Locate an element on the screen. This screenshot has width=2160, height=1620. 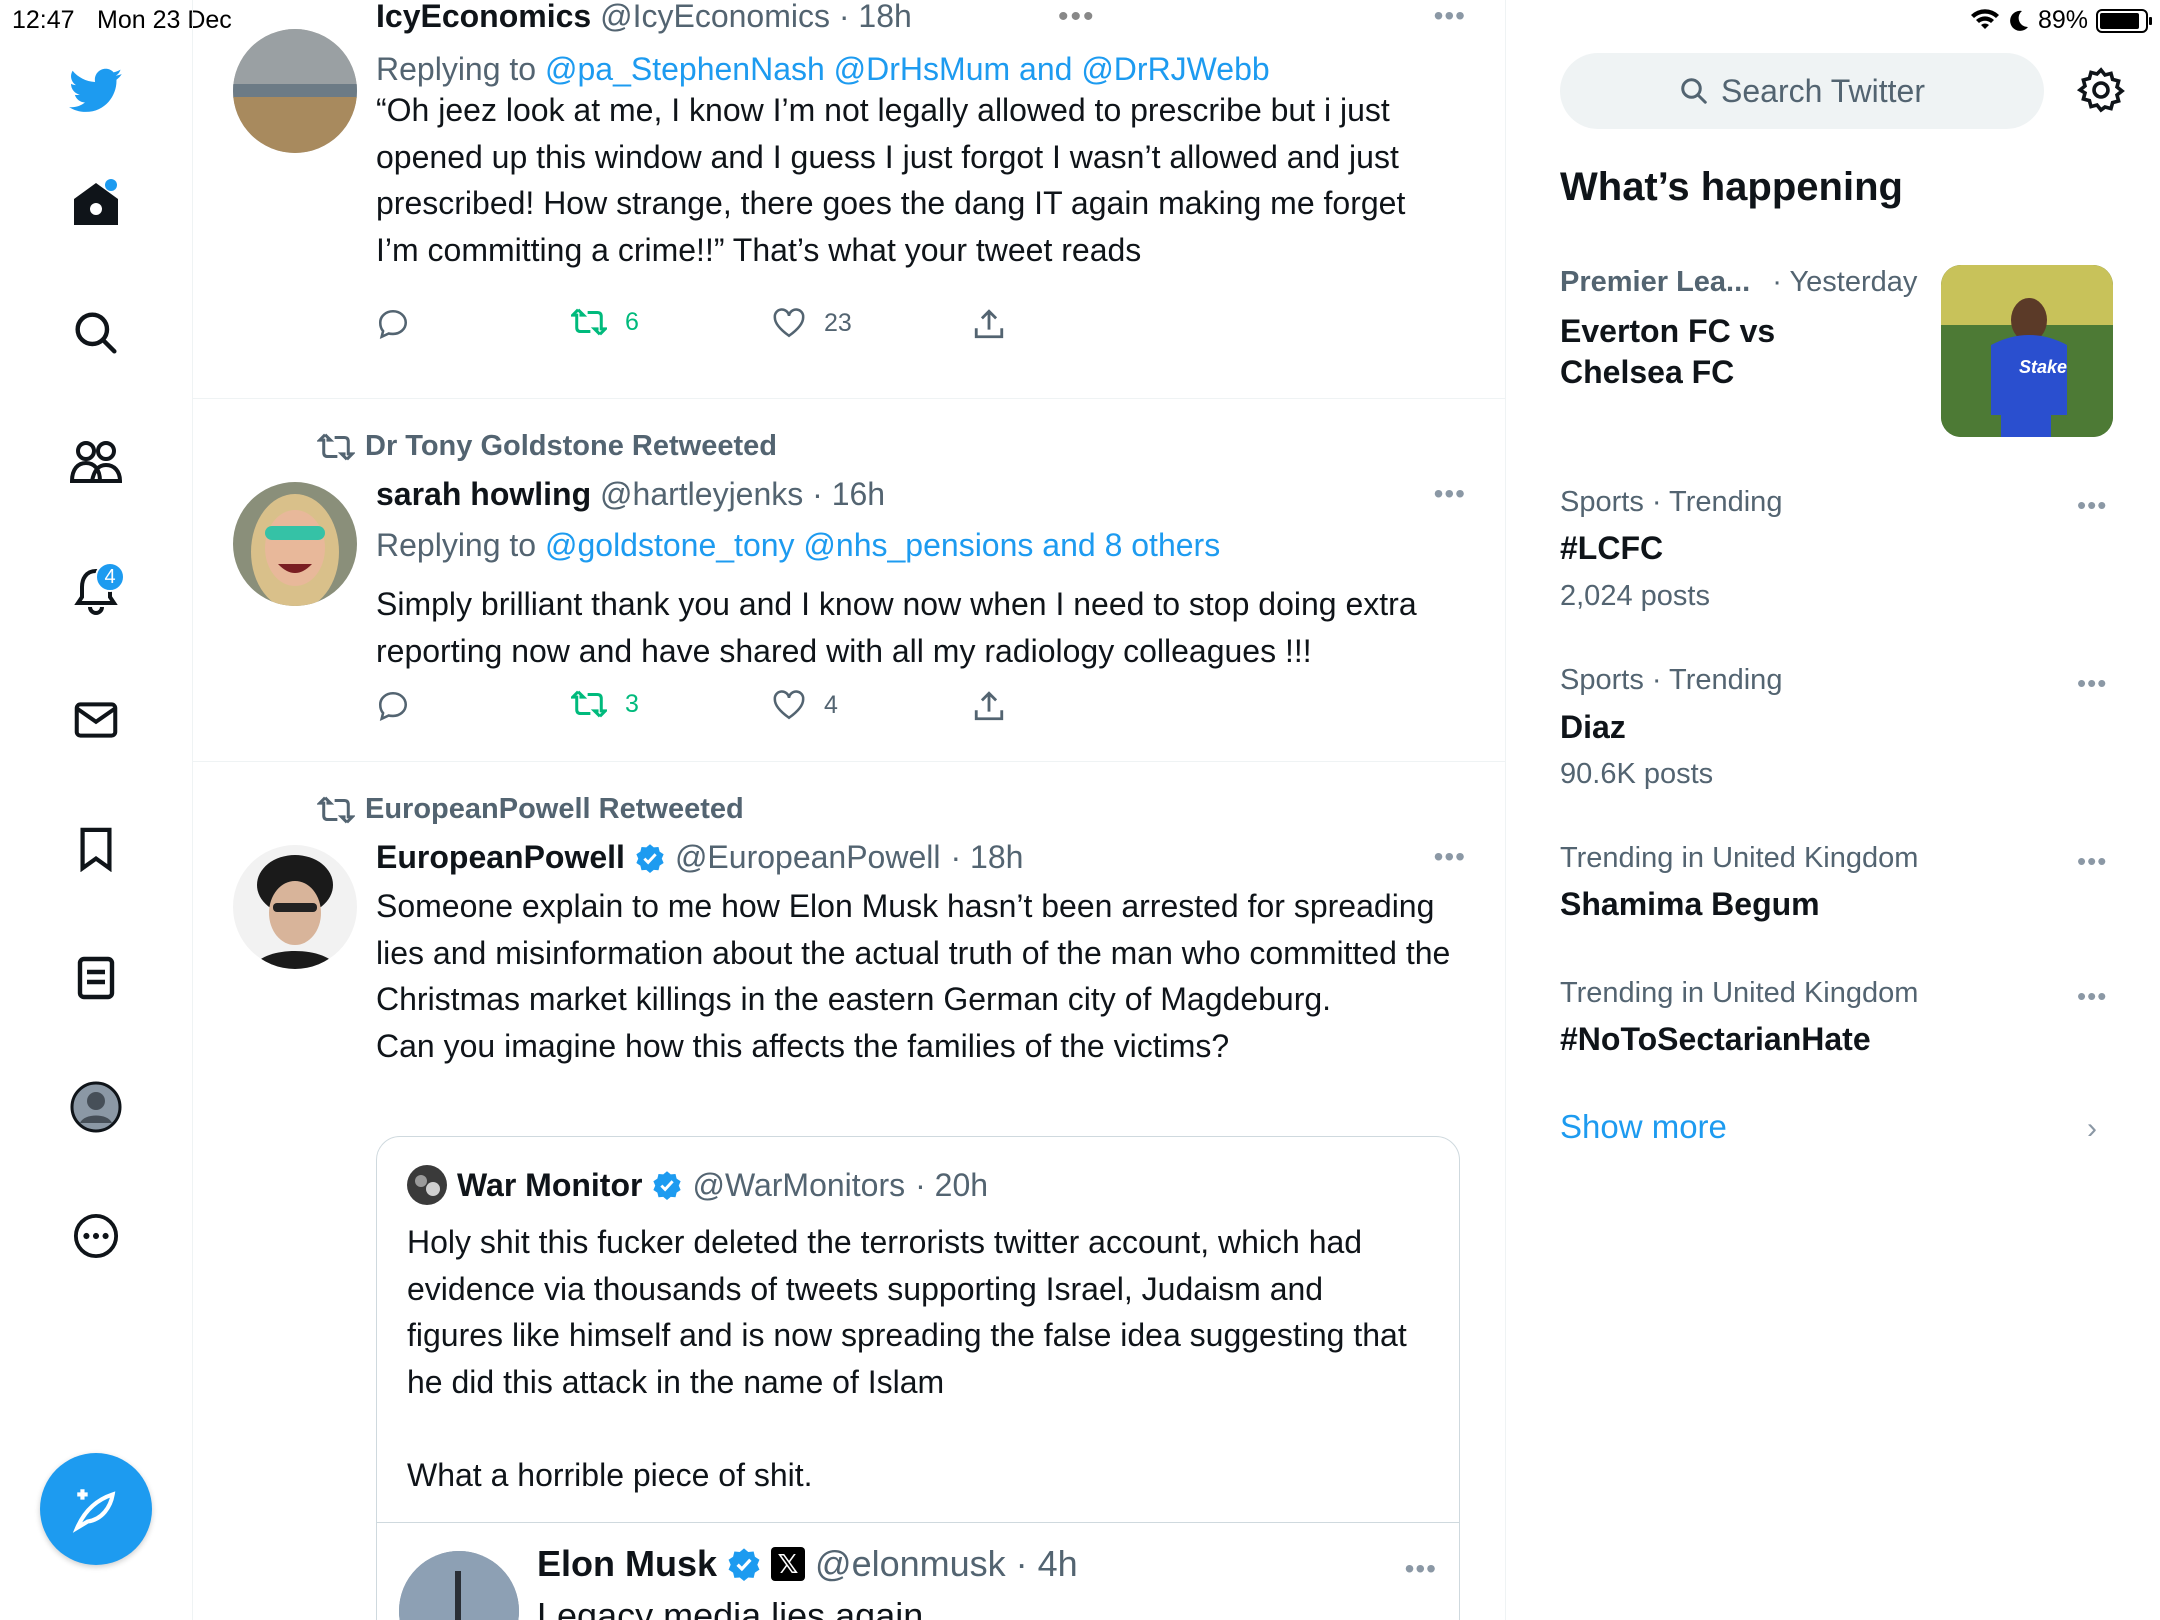
twitter-logo-icon is located at coordinates (96, 91).